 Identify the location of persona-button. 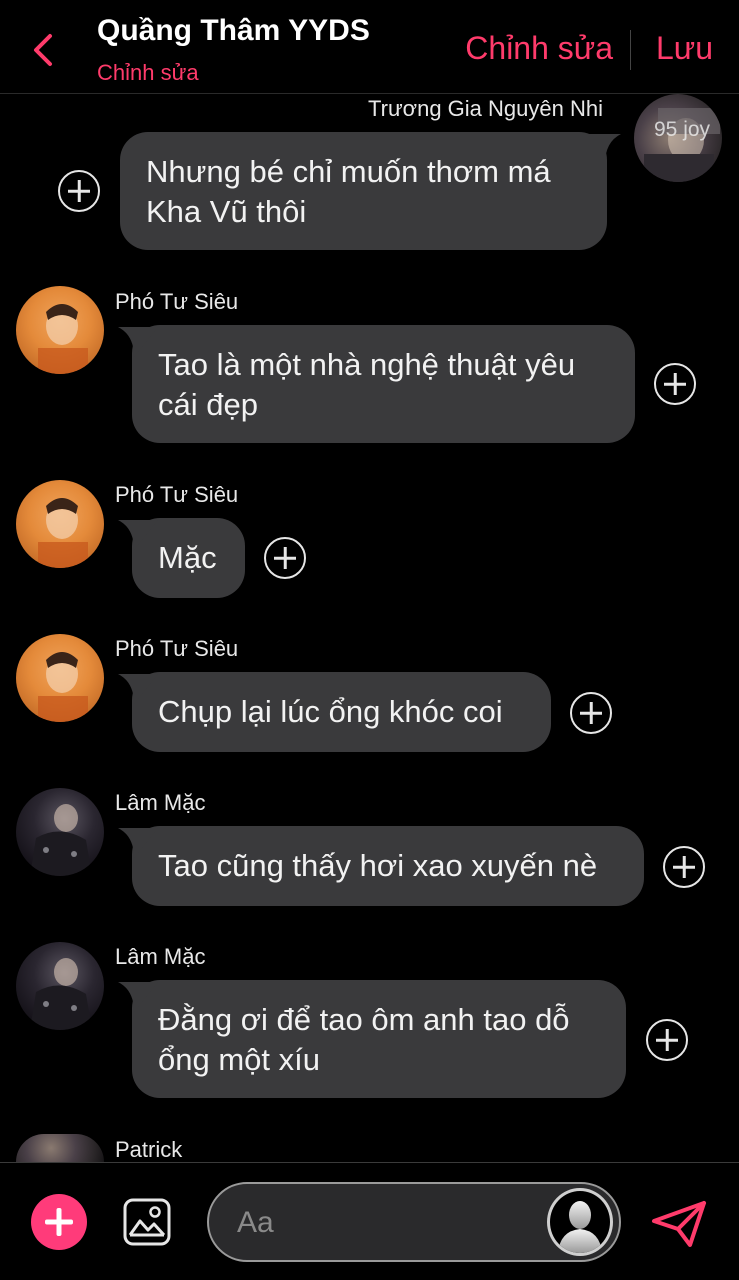
(580, 1222).